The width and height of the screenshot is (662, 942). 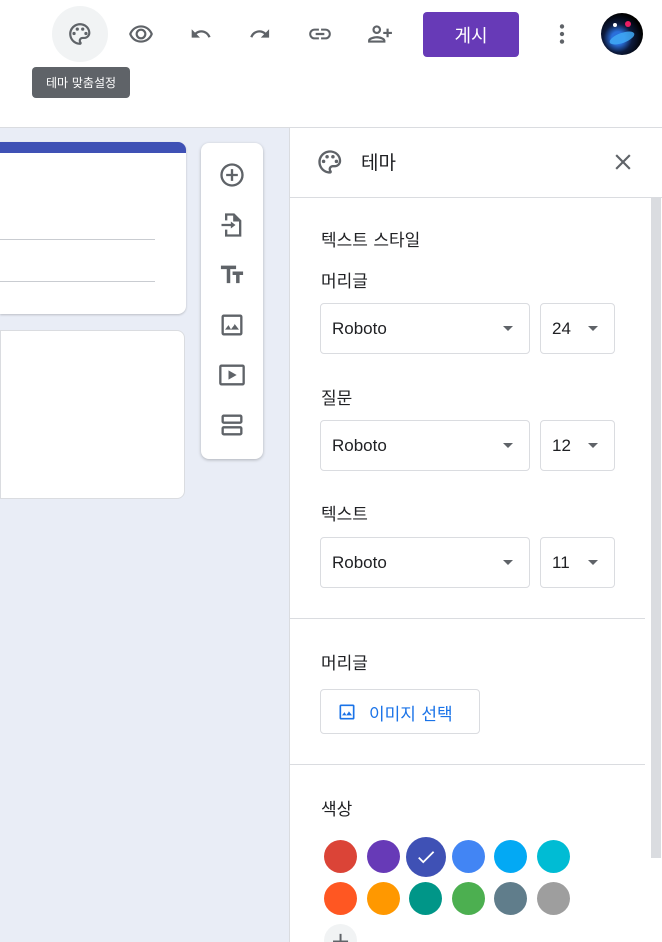 I want to click on add-collaborator-button, so click(x=380, y=34).